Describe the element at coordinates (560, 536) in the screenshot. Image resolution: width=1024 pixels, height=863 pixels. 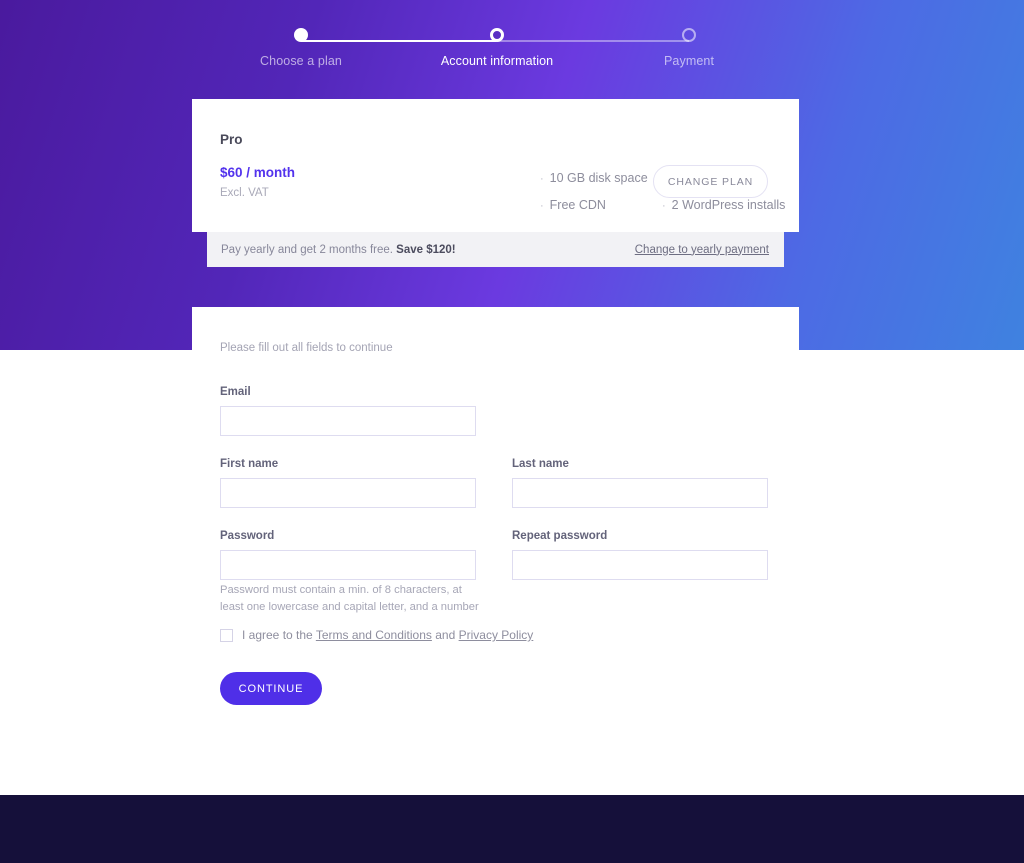
I see `repeat-password-label: Repeat password` at that location.